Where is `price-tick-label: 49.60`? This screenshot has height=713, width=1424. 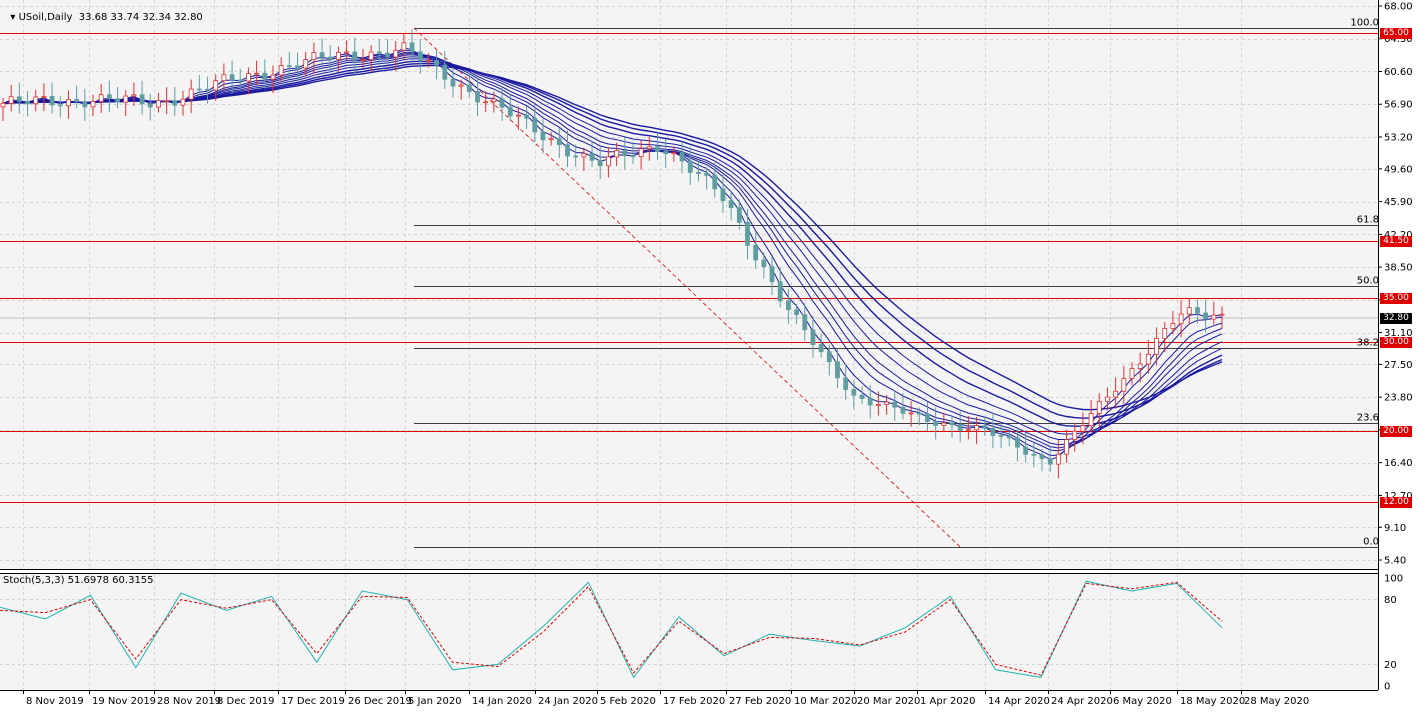 price-tick-label: 49.60 is located at coordinates (1398, 169).